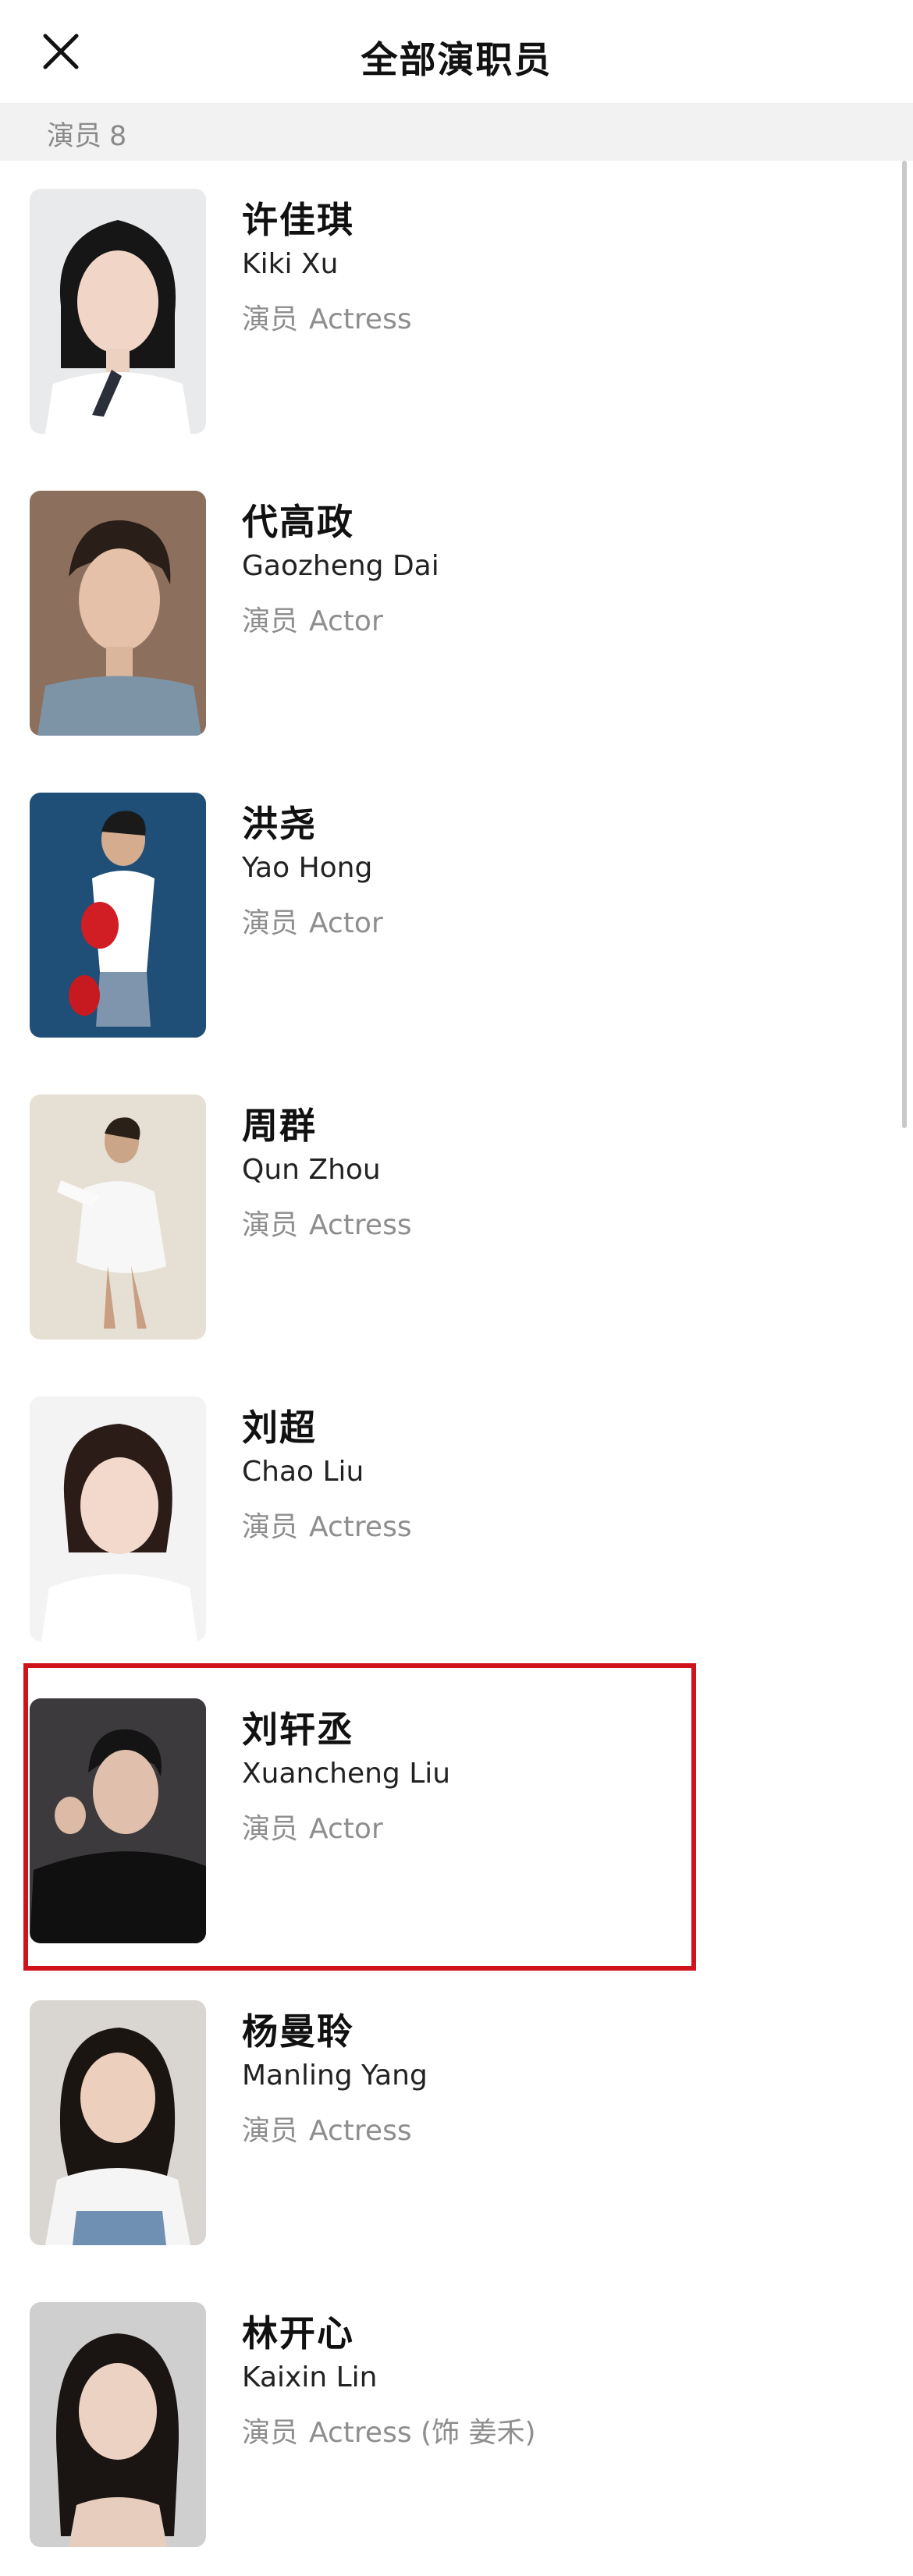 Image resolution: width=913 pixels, height=2576 pixels. What do you see at coordinates (75, 136) in the screenshot?
I see `section-title: 演员` at bounding box center [75, 136].